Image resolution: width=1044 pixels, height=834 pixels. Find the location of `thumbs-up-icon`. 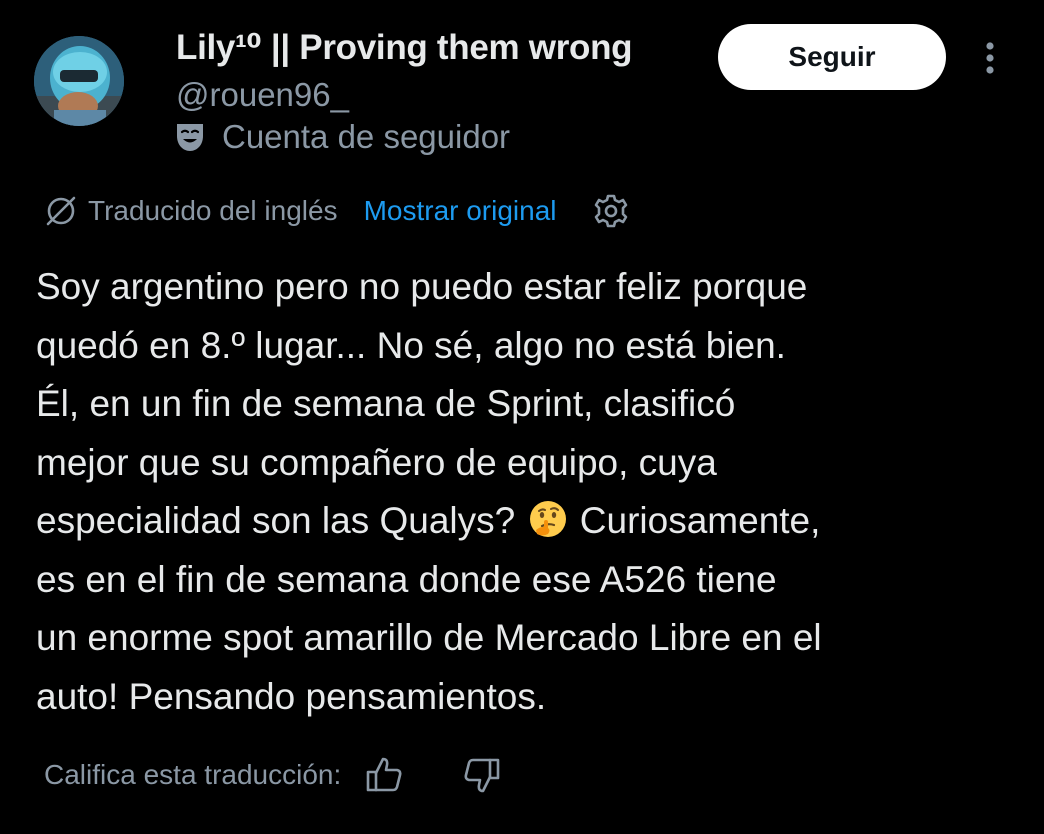

thumbs-up-icon is located at coordinates (384, 775).